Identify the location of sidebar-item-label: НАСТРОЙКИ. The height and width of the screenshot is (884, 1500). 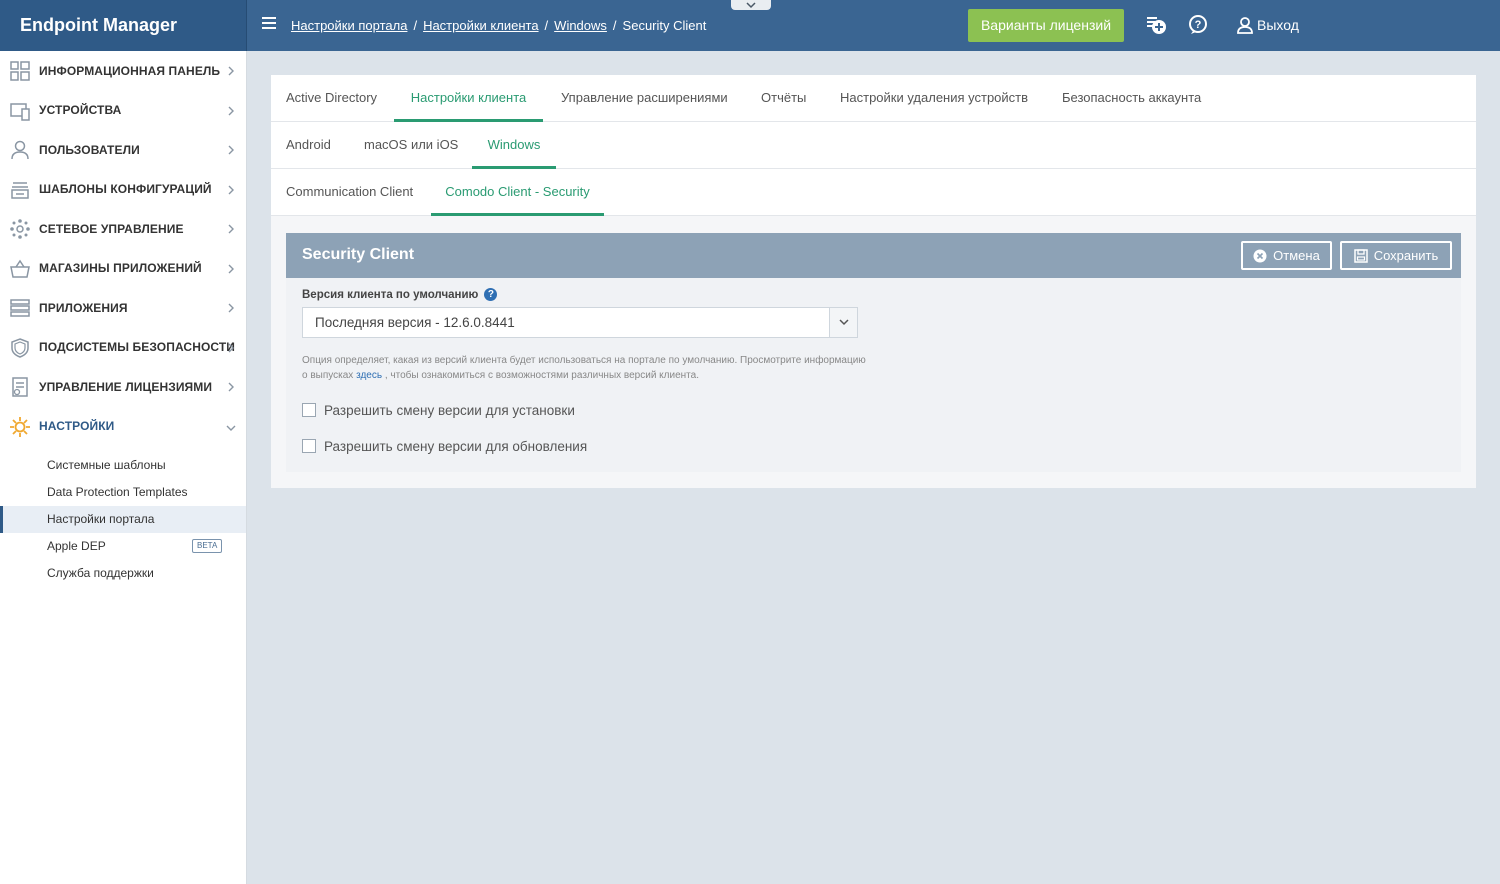
(77, 426).